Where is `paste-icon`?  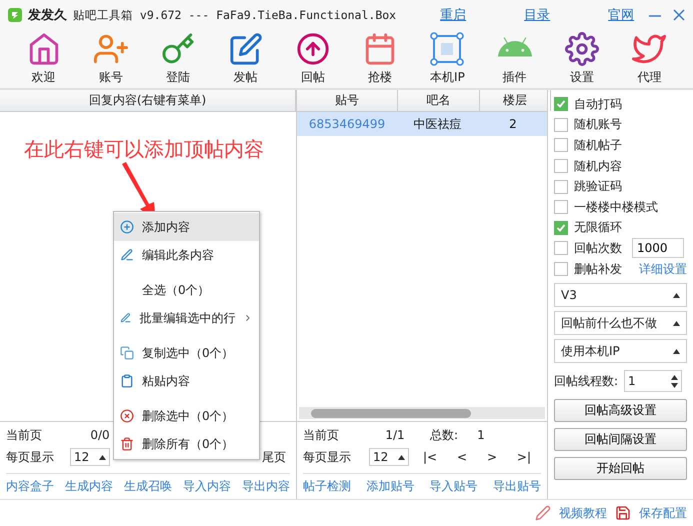
paste-icon is located at coordinates (127, 381).